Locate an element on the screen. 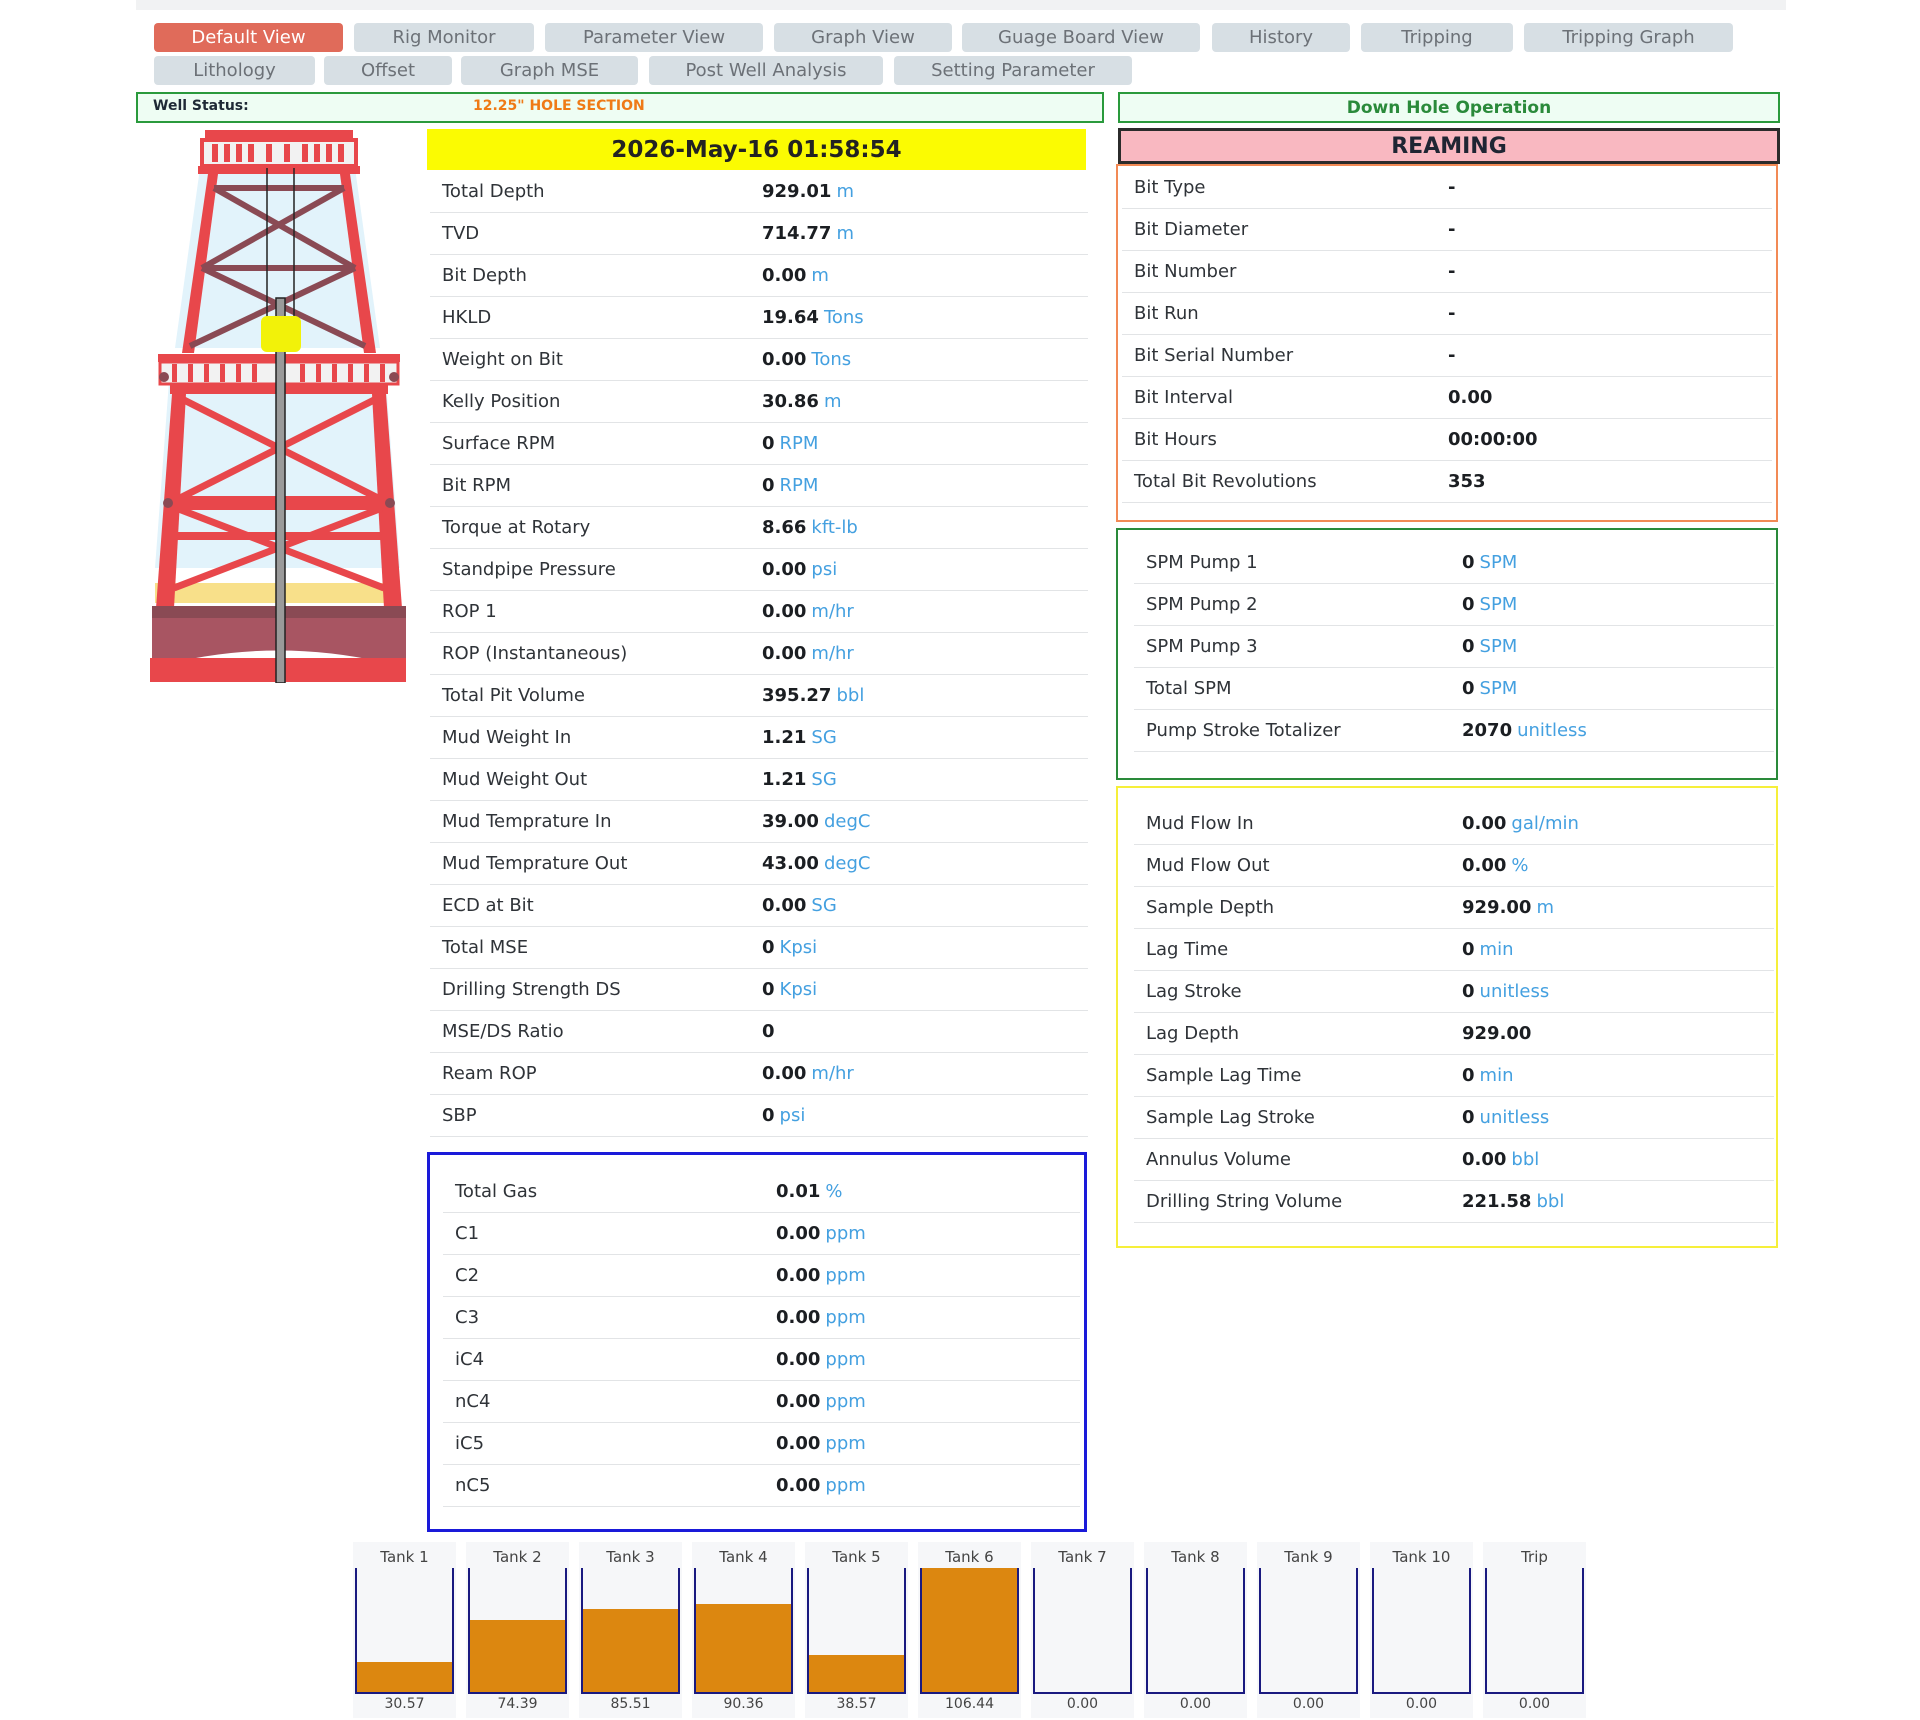 Image resolution: width=1920 pixels, height=1720 pixels. tank-volume: 85.51 is located at coordinates (630, 1704).